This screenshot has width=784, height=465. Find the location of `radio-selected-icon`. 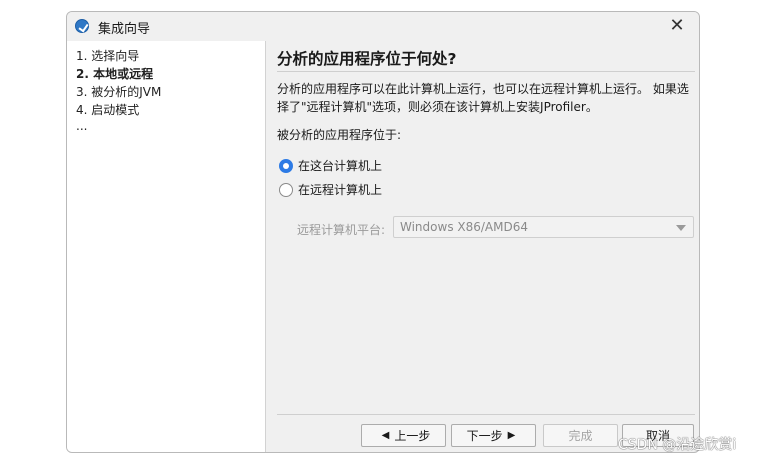

radio-selected-icon is located at coordinates (286, 165).